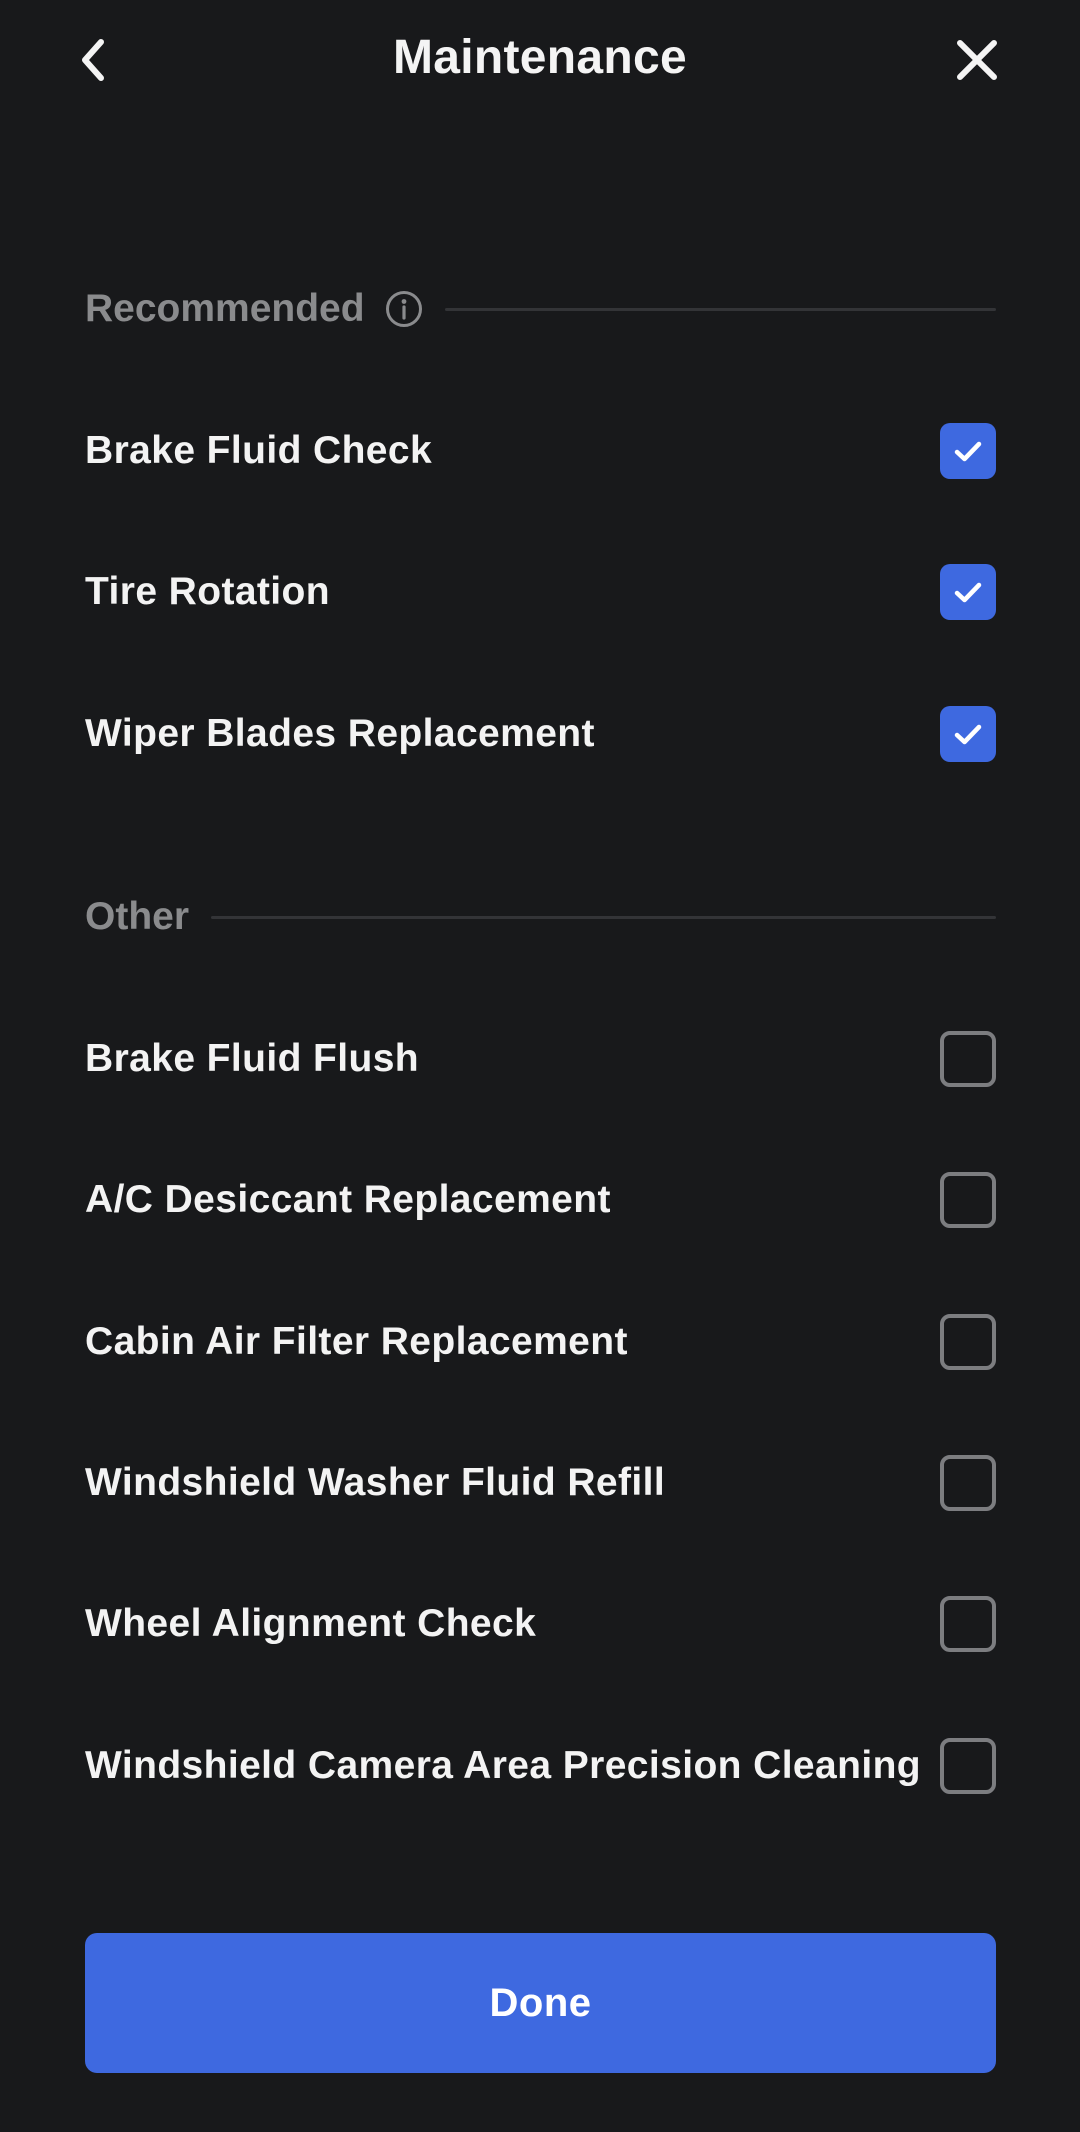 This screenshot has height=2132, width=1080. Describe the element at coordinates (540, 1059) in the screenshot. I see `maintenance-item-brake-fluid-flush: Brake Fluid Flush` at that location.